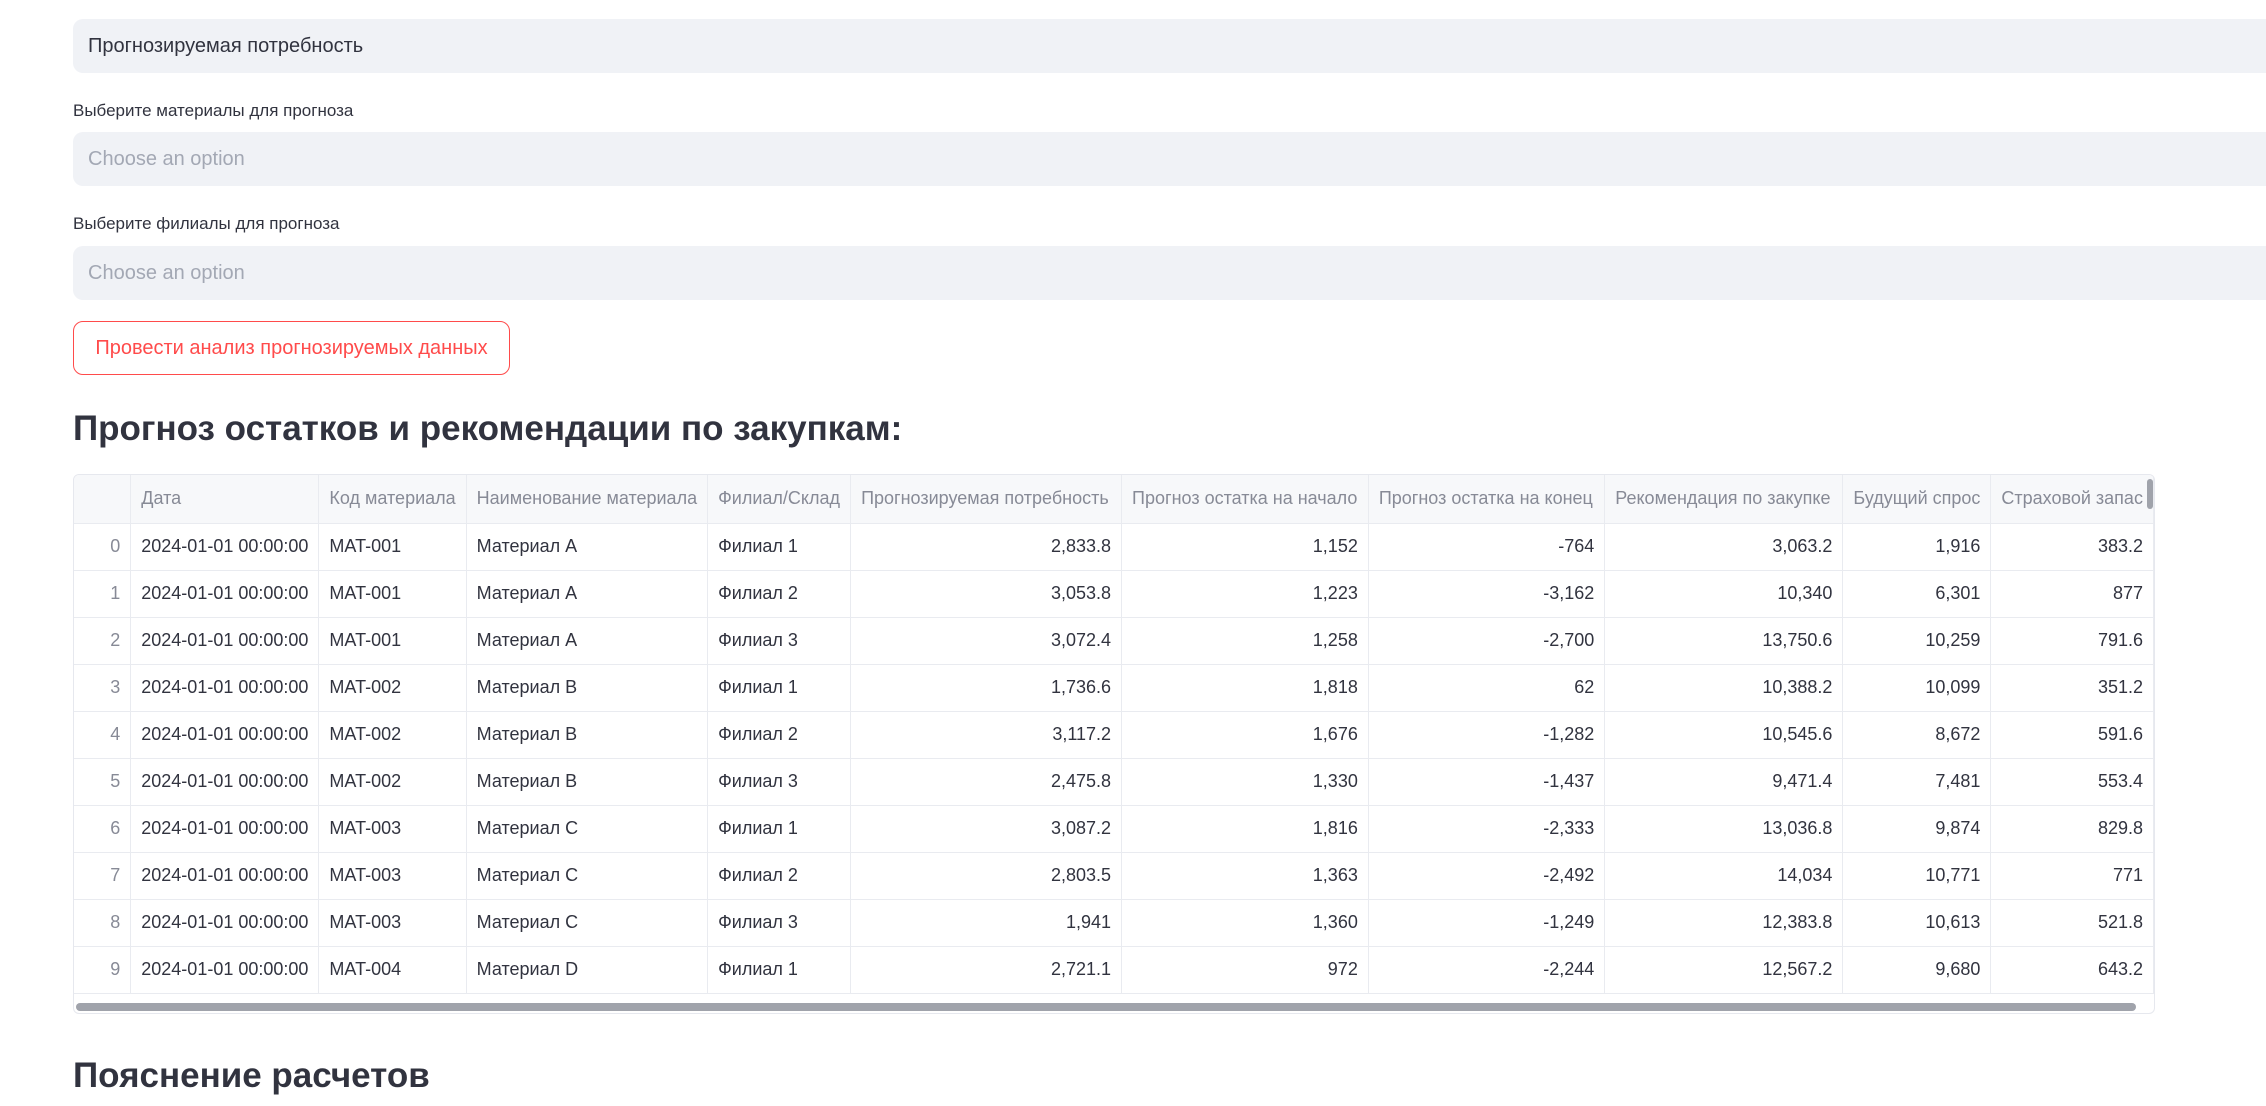 Image resolution: width=2266 pixels, height=1106 pixels. What do you see at coordinates (2072, 876) in the screenshot?
I see `table-cell: 771` at bounding box center [2072, 876].